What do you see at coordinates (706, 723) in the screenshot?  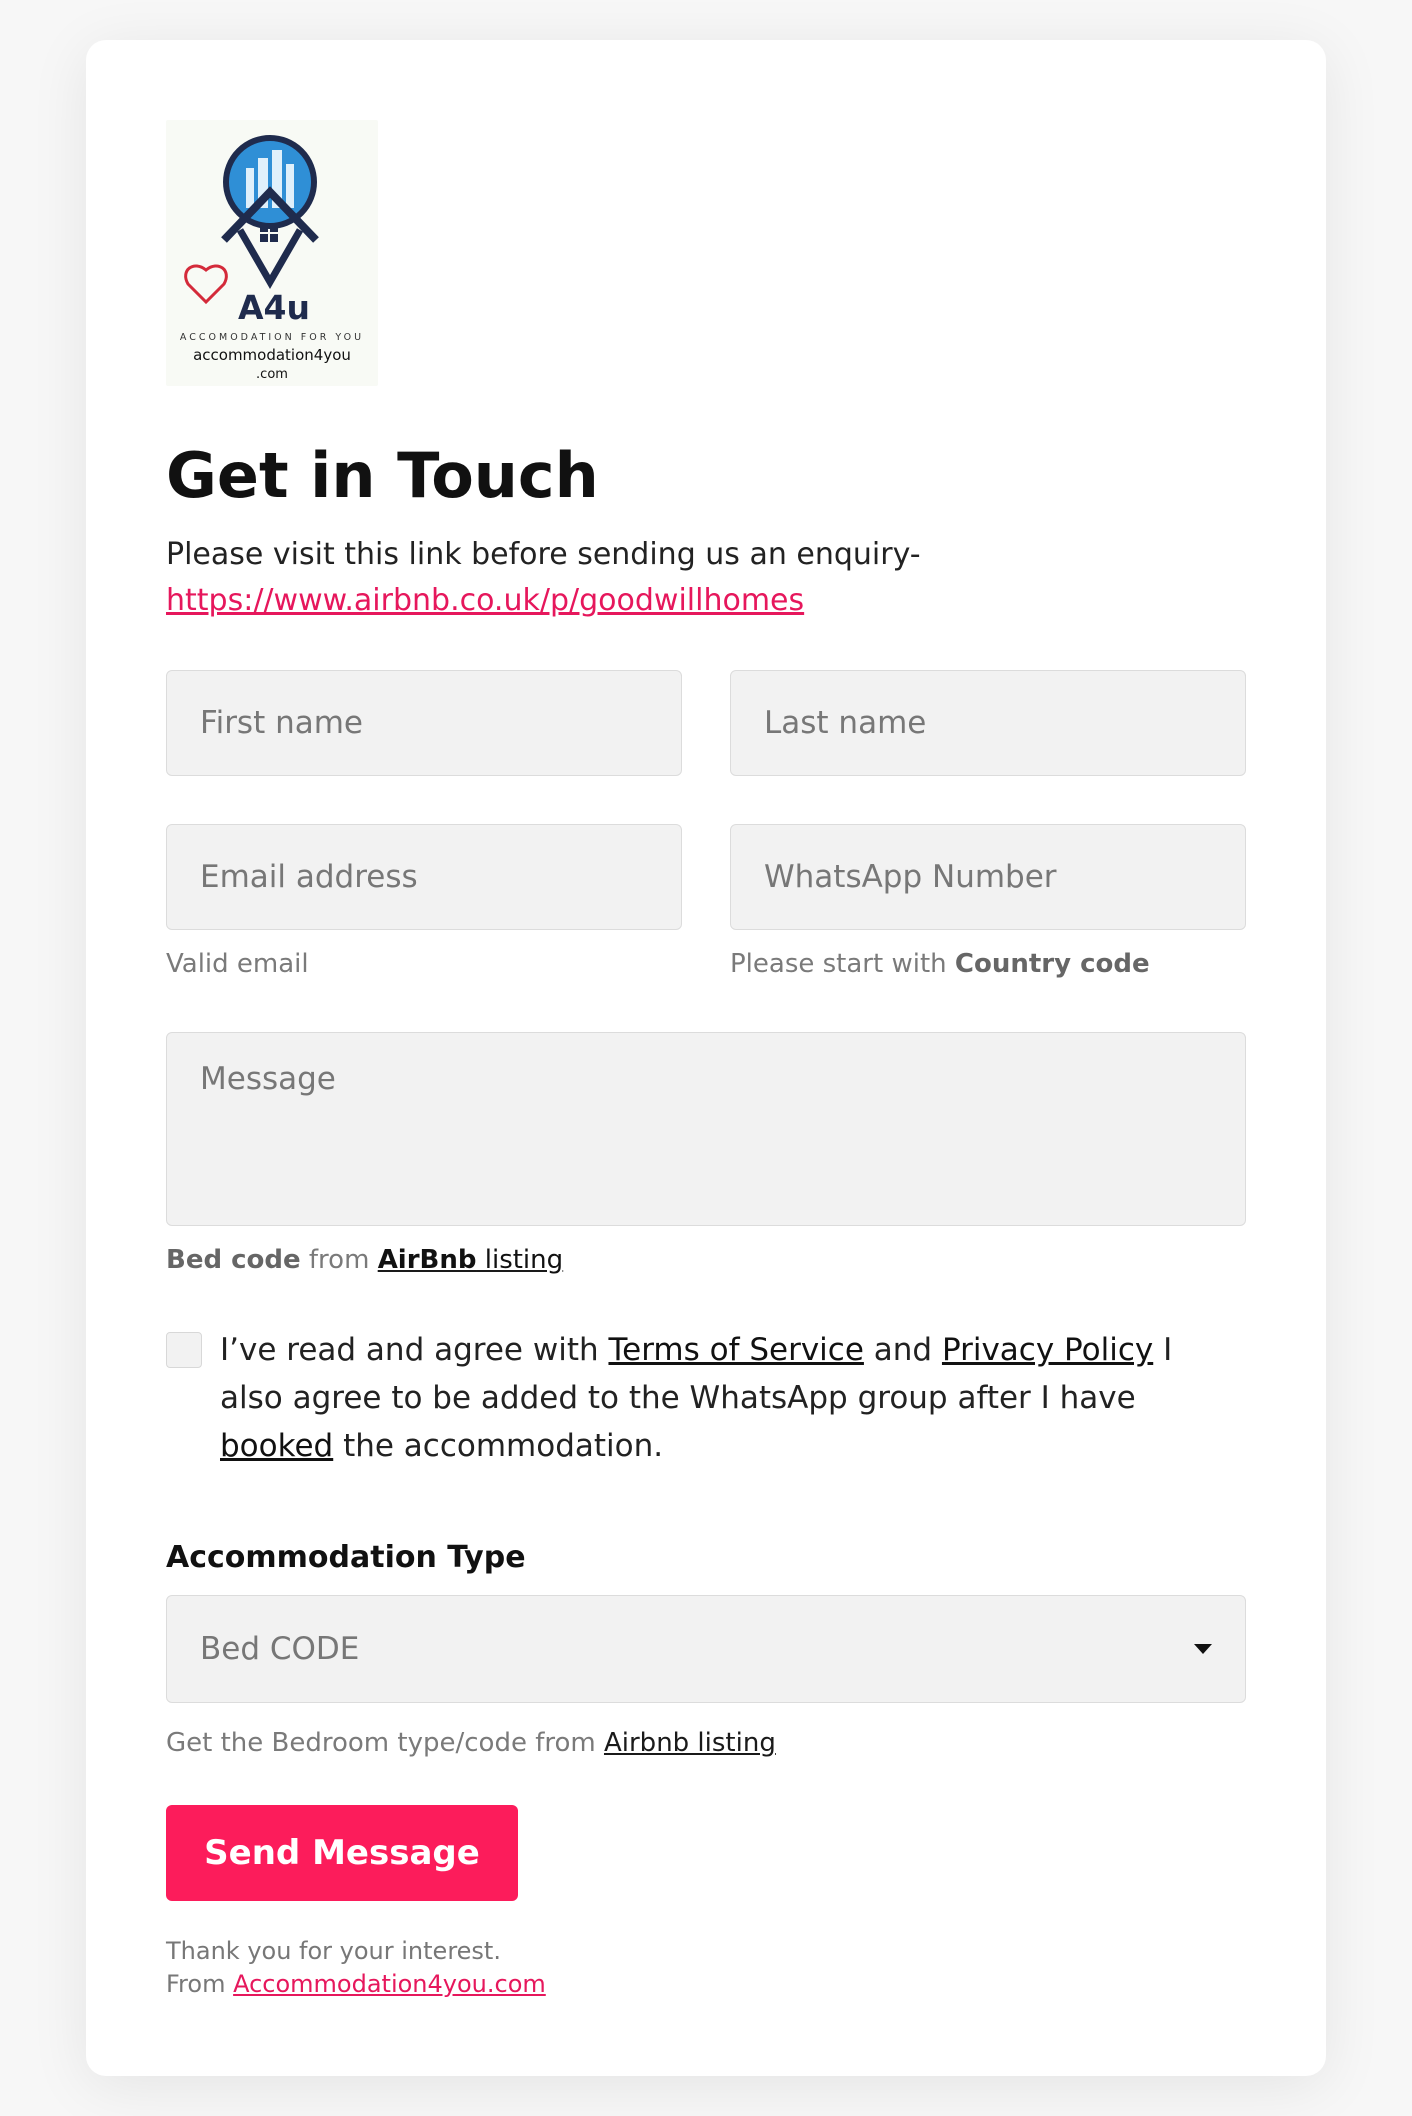 I see `name-row: First name Last name` at bounding box center [706, 723].